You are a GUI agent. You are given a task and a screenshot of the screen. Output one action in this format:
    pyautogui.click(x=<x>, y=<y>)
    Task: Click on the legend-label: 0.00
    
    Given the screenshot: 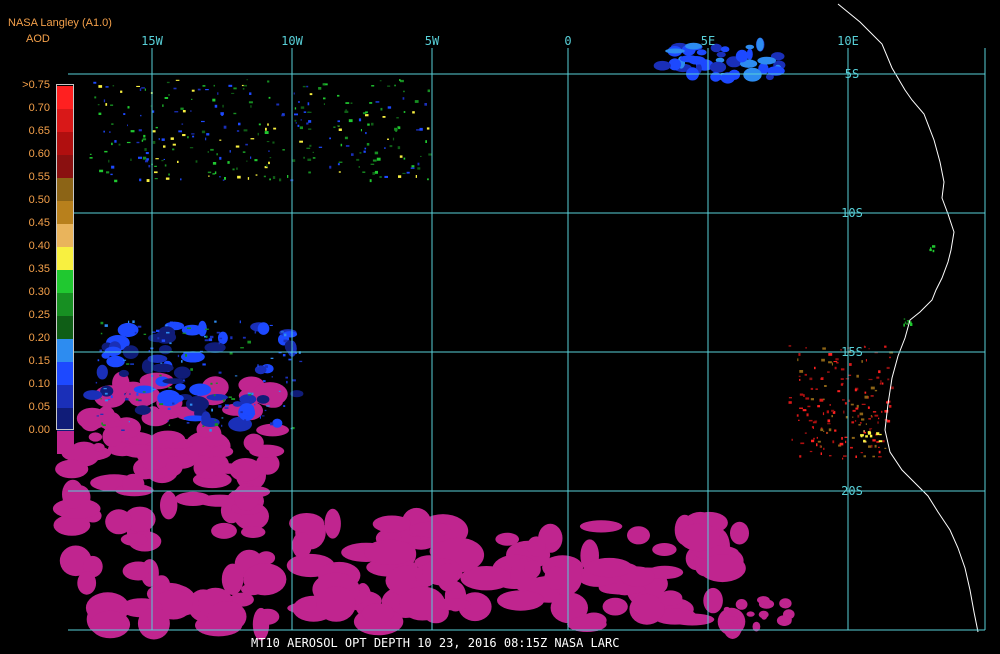 What is the action you would take?
    pyautogui.click(x=39, y=430)
    